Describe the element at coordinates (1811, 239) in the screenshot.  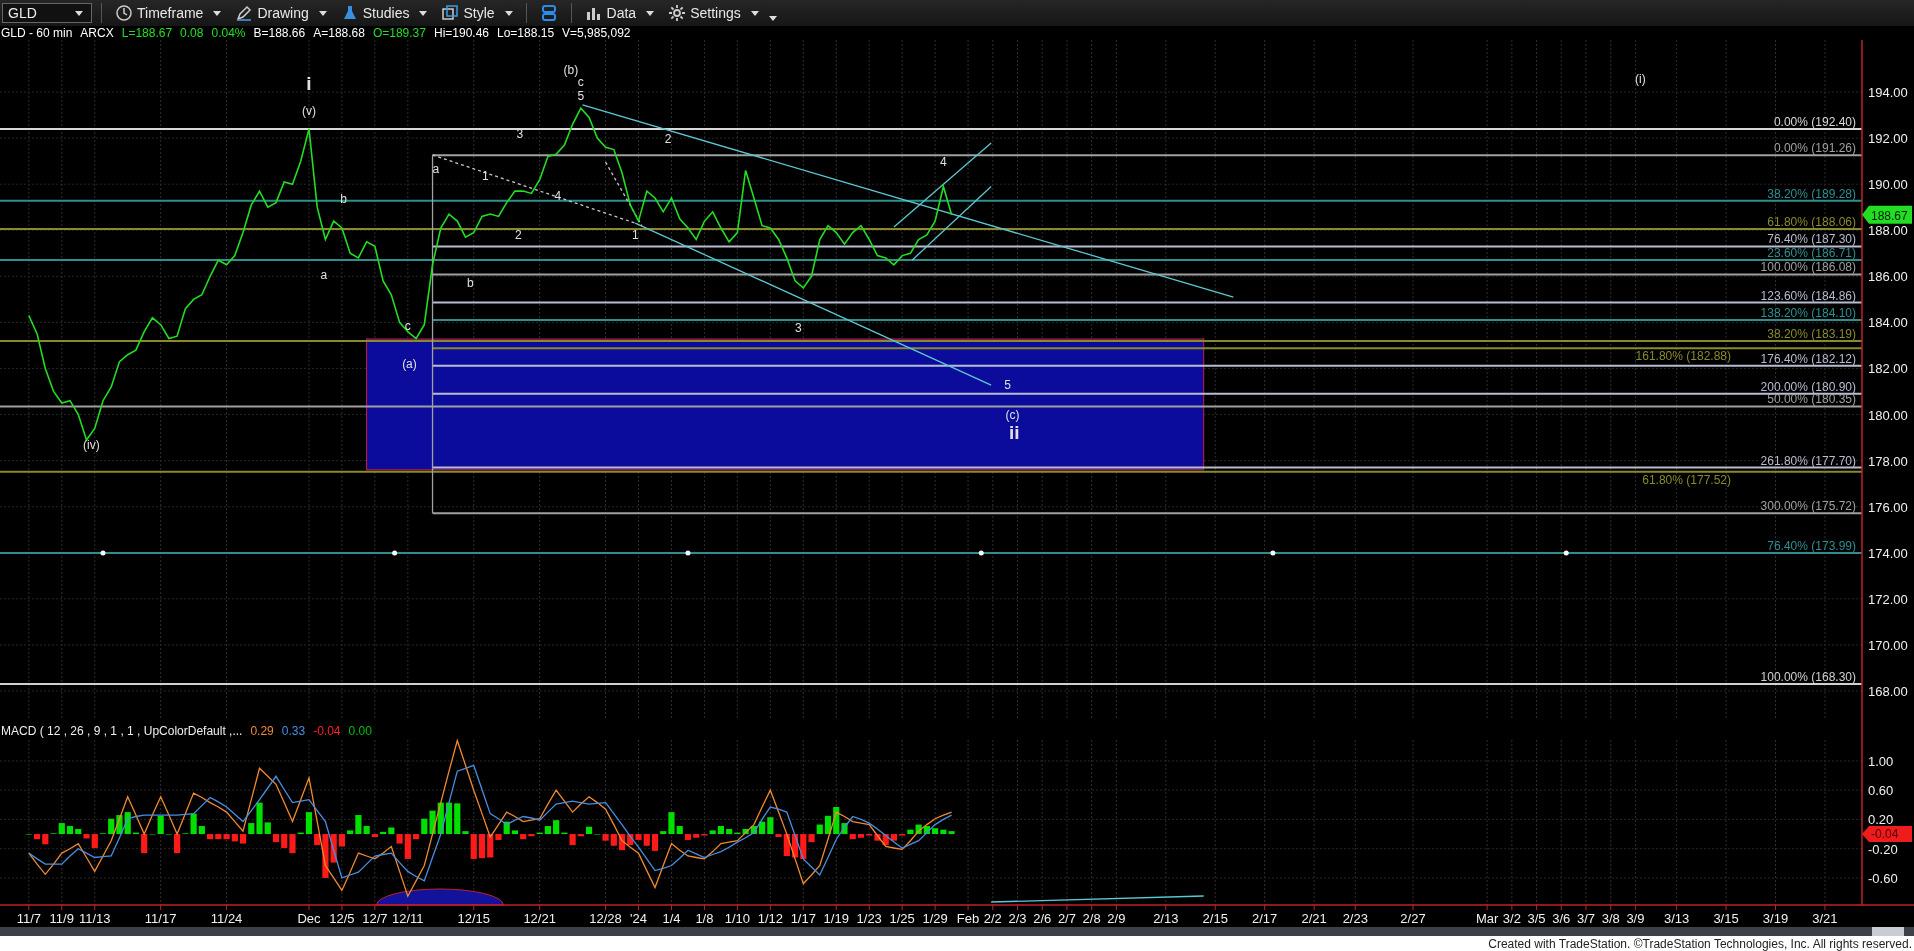
I see `fib-level-label: 76.40% (187.30)` at that location.